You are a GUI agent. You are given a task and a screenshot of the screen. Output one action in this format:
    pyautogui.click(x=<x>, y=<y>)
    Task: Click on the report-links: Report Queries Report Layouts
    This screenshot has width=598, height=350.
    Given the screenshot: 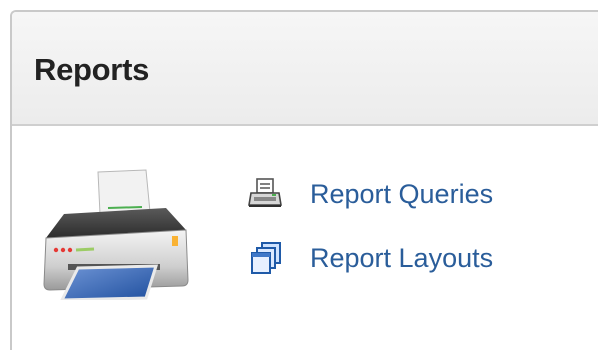 What is the action you would take?
    pyautogui.click(x=370, y=226)
    